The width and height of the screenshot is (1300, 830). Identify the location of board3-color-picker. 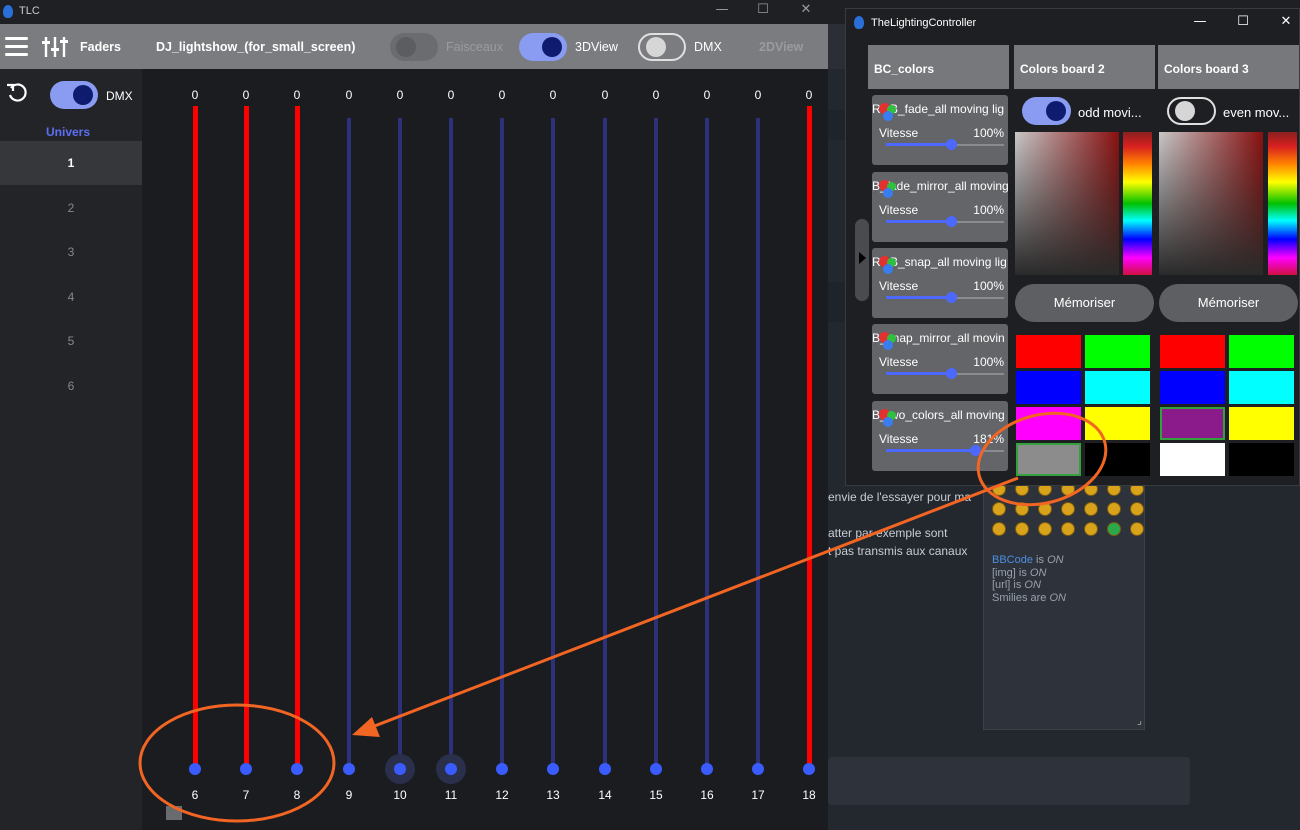
(1211, 203).